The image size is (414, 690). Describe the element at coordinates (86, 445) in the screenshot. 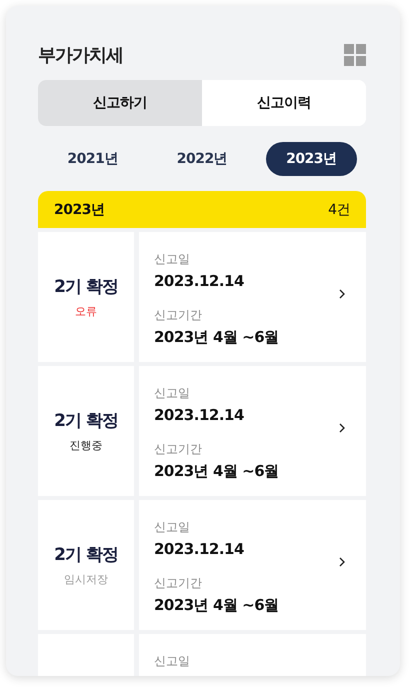

I see `record-status: 진행중` at that location.